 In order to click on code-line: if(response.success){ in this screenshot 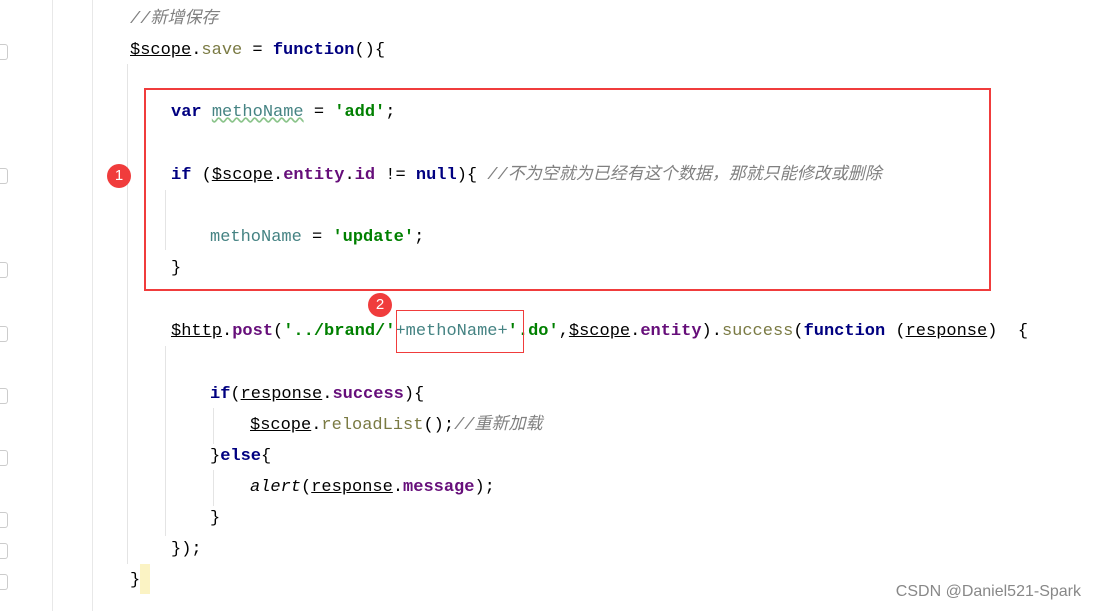, I will do `click(317, 395)`.